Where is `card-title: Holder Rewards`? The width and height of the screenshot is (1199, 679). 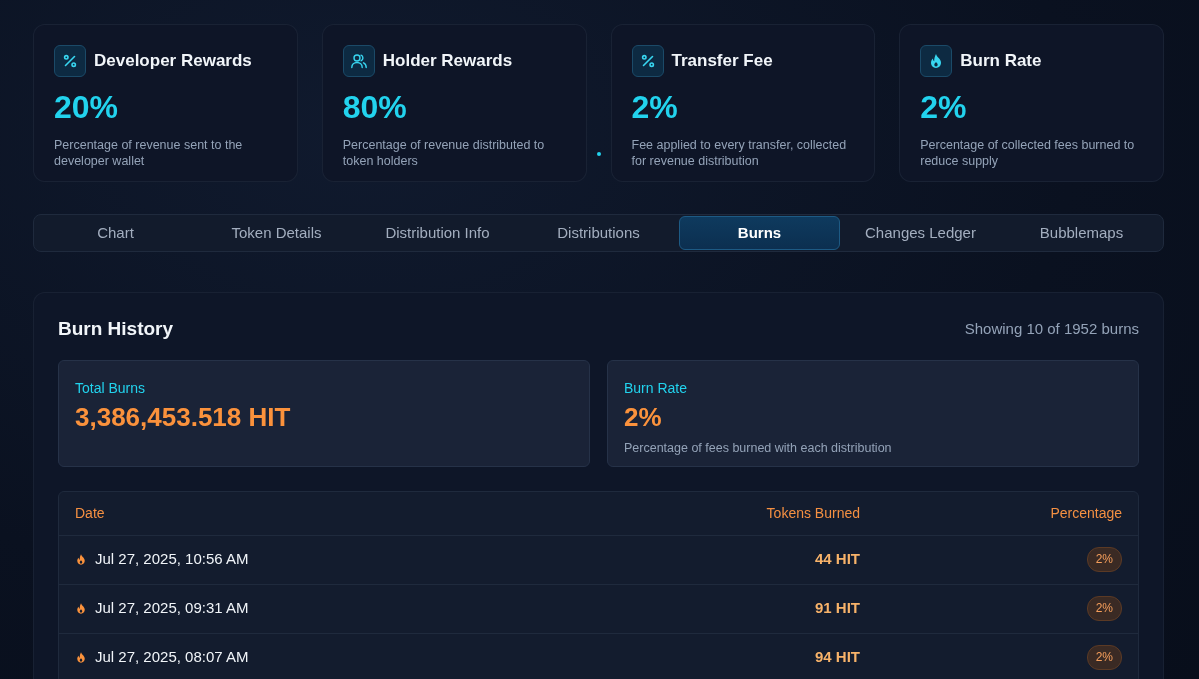 card-title: Holder Rewards is located at coordinates (447, 61).